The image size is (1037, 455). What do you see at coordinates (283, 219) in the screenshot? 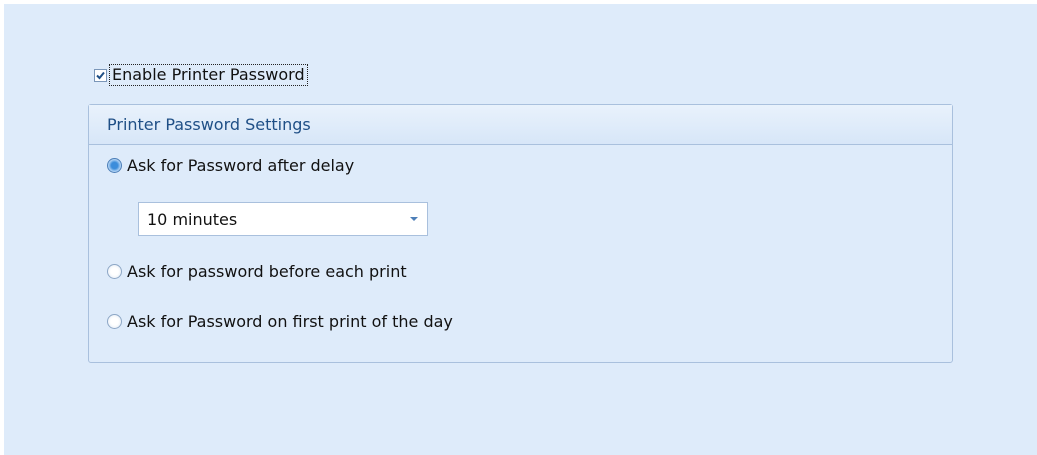
I see `delay-dropdown: 10 minutes` at bounding box center [283, 219].